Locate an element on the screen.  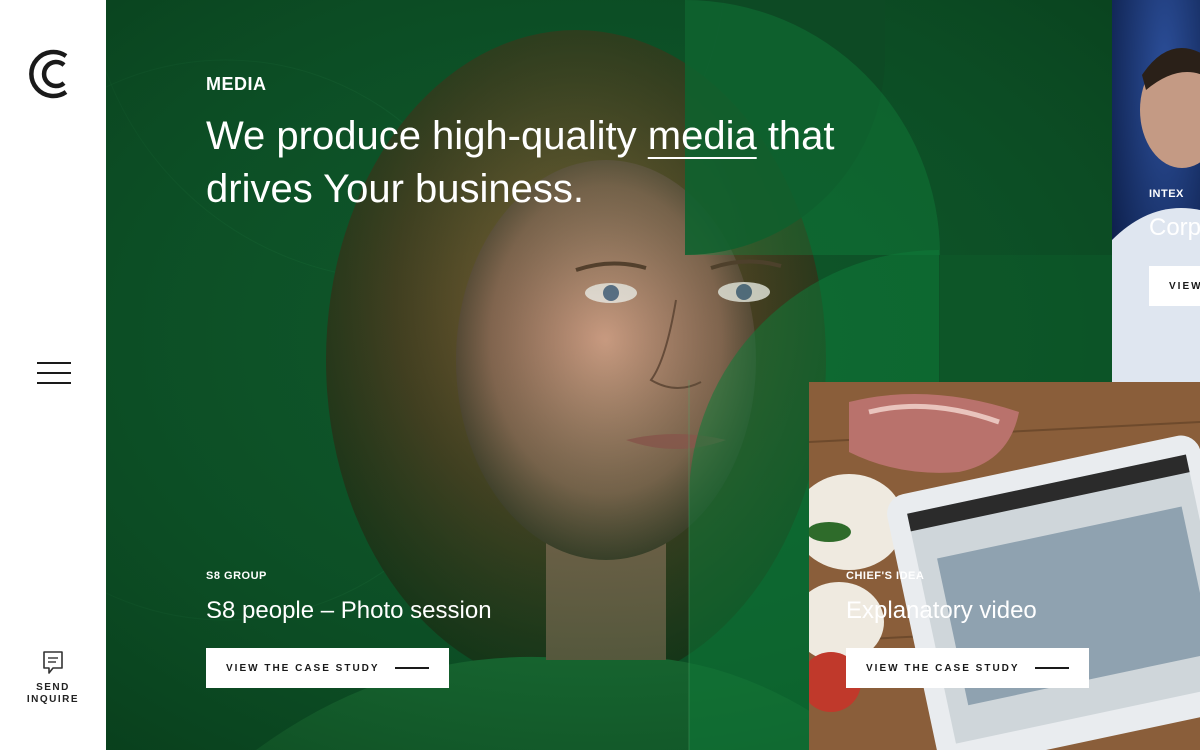
view-case-study-button-chiefs-idea: VIEW THE CASE STUDY is located at coordinates (967, 668).